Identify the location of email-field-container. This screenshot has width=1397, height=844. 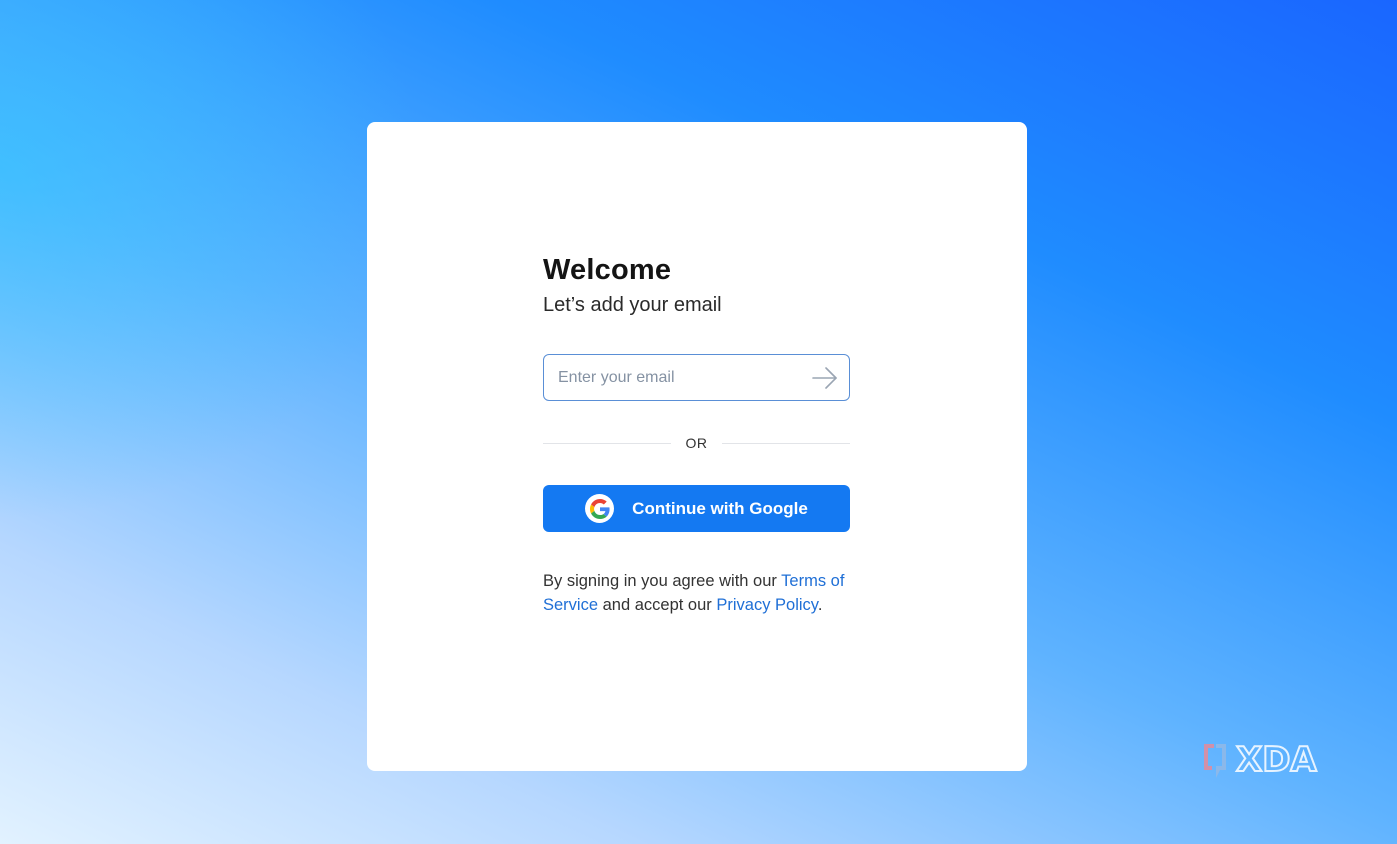
(696, 377).